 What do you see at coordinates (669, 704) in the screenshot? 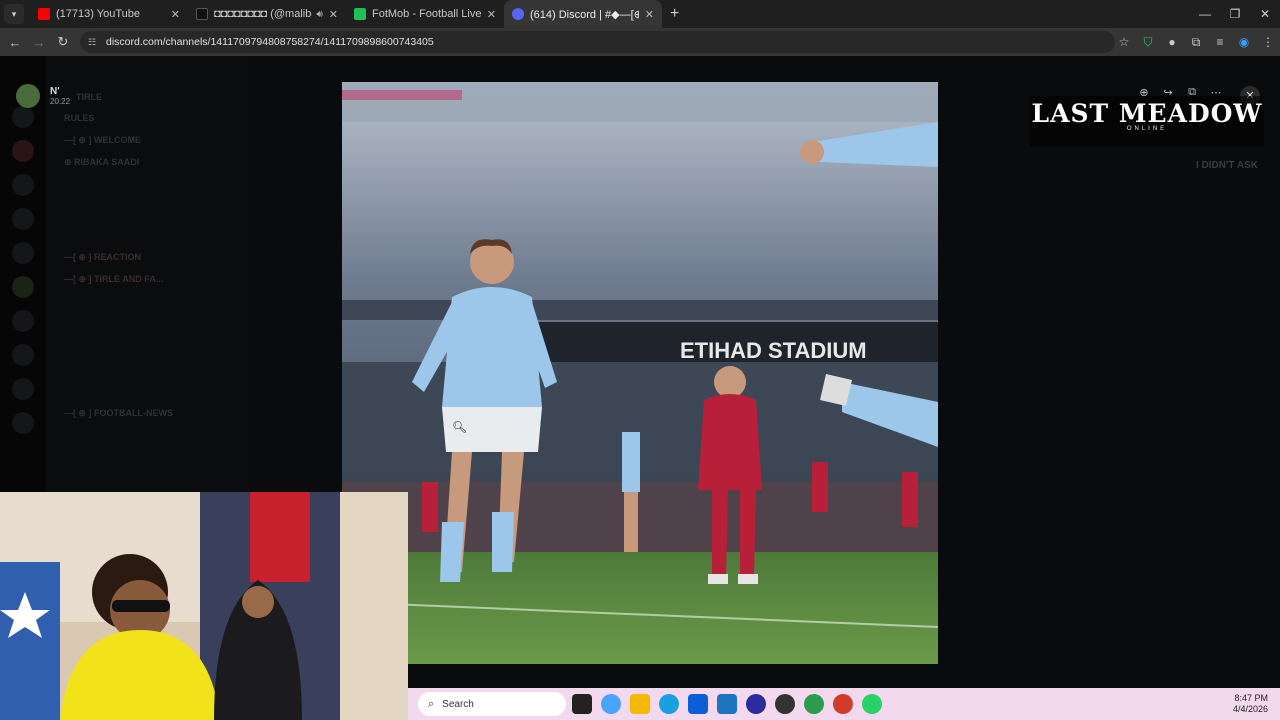
I see `edge-icon` at bounding box center [669, 704].